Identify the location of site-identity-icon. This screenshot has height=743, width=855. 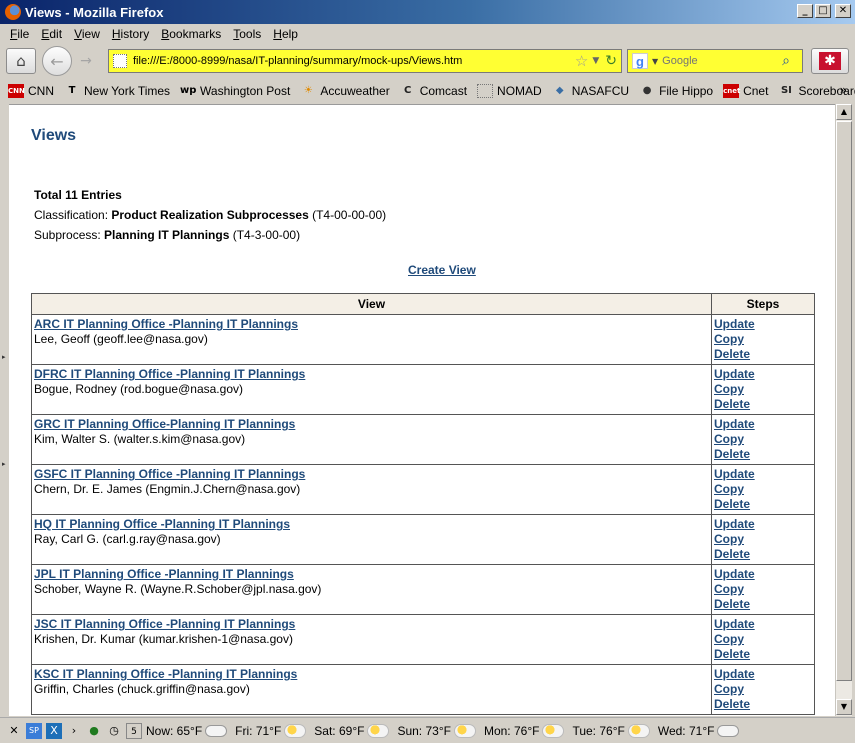
(120, 61).